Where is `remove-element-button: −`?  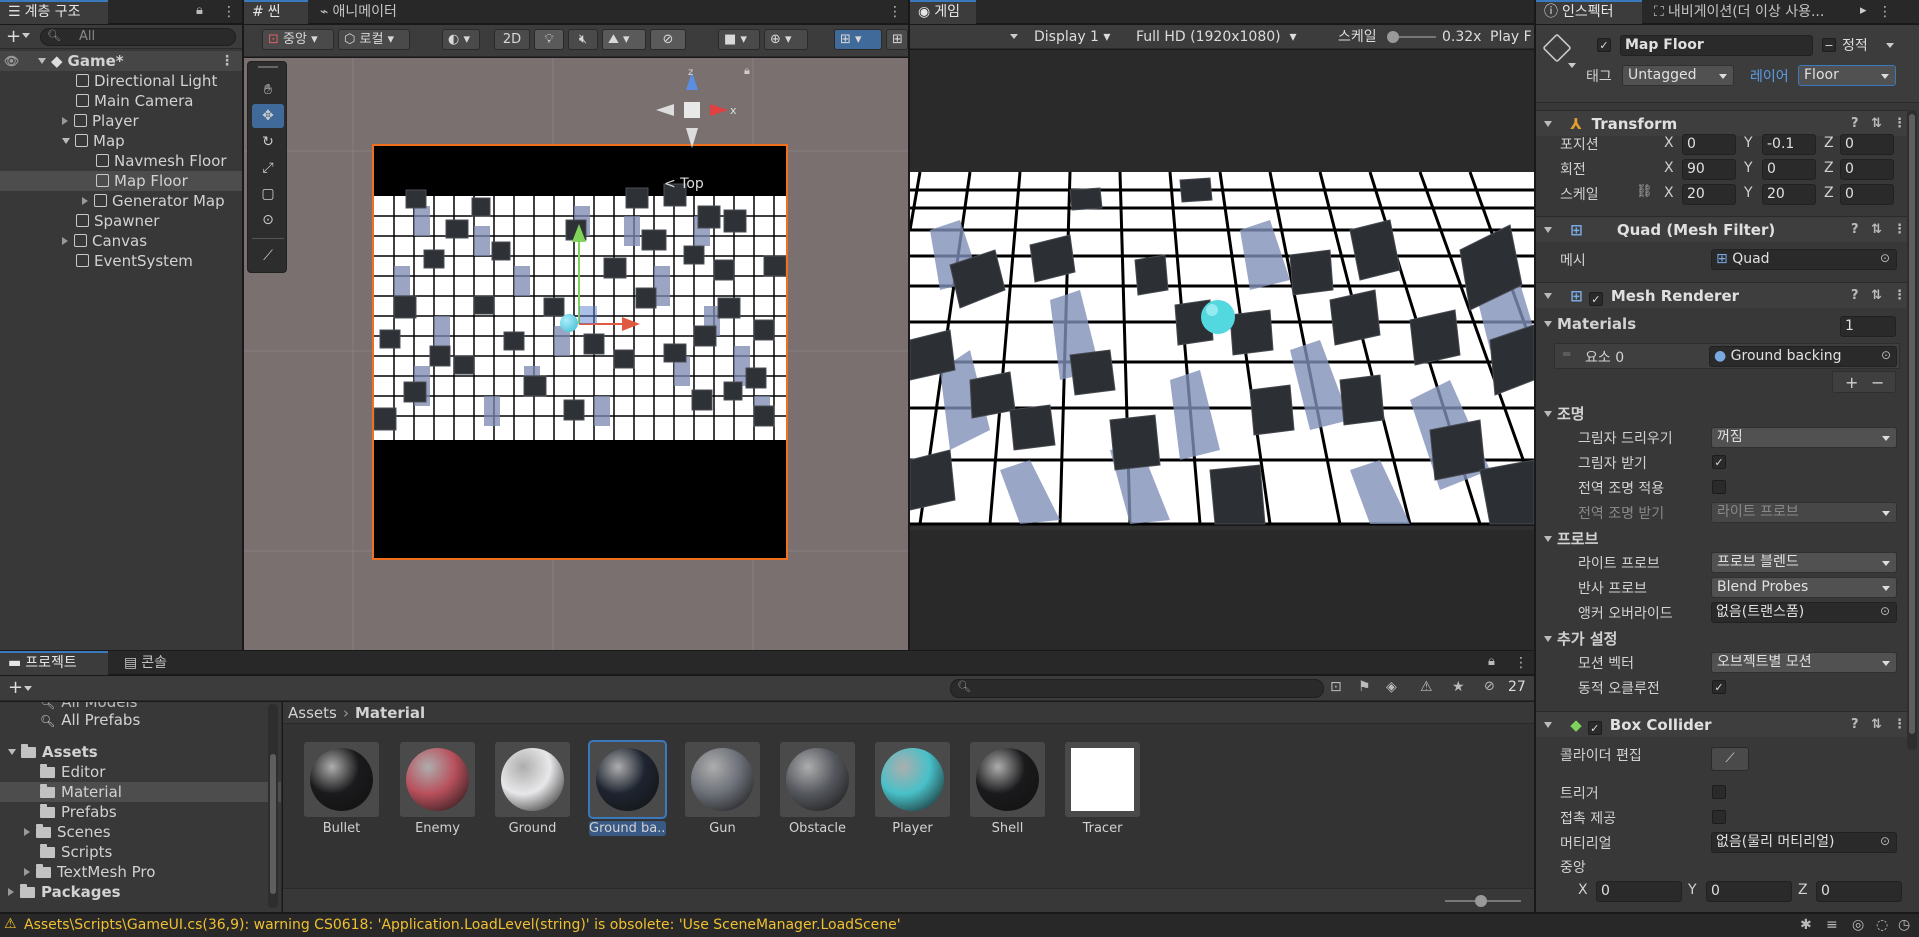
remove-element-button: − is located at coordinates (1877, 382).